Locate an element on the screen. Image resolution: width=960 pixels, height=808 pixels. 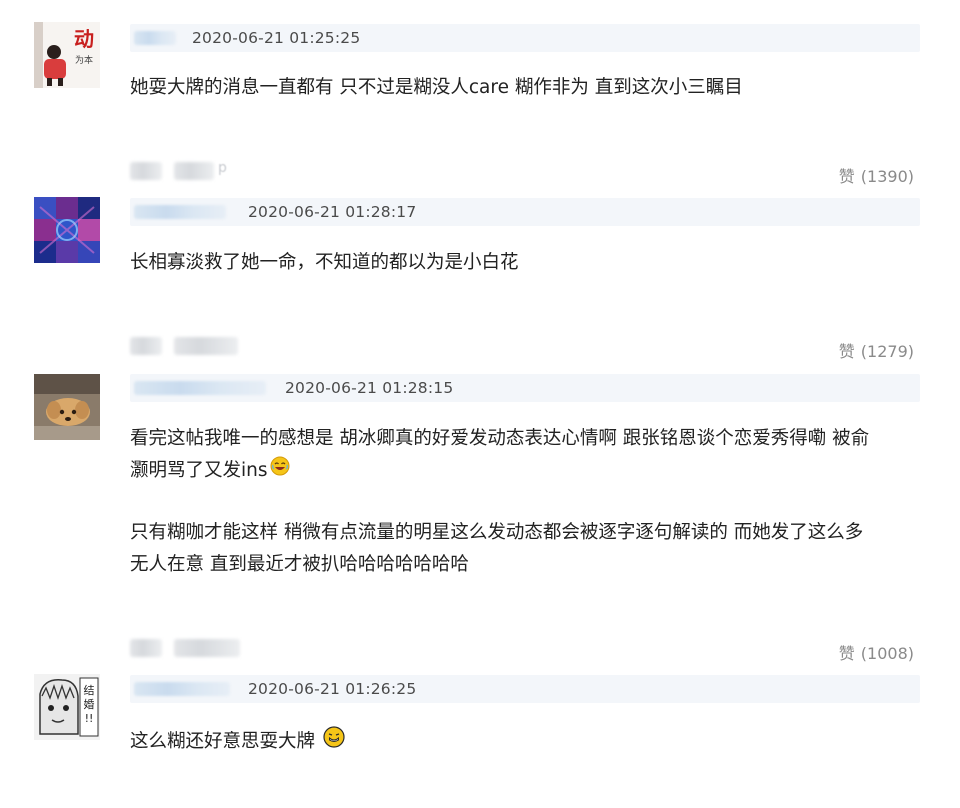
like-count: (1390) is located at coordinates (887, 176).